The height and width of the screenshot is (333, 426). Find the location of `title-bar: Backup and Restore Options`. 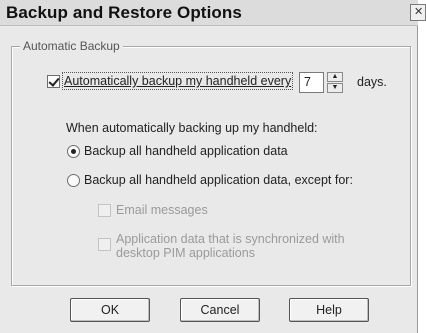

title-bar: Backup and Restore Options is located at coordinates (209, 13).